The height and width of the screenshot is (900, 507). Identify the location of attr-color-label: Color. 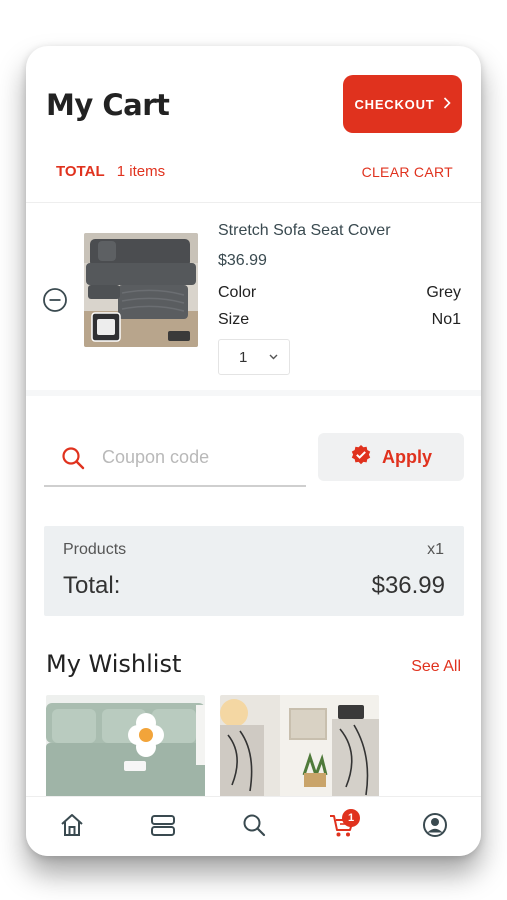
(237, 292).